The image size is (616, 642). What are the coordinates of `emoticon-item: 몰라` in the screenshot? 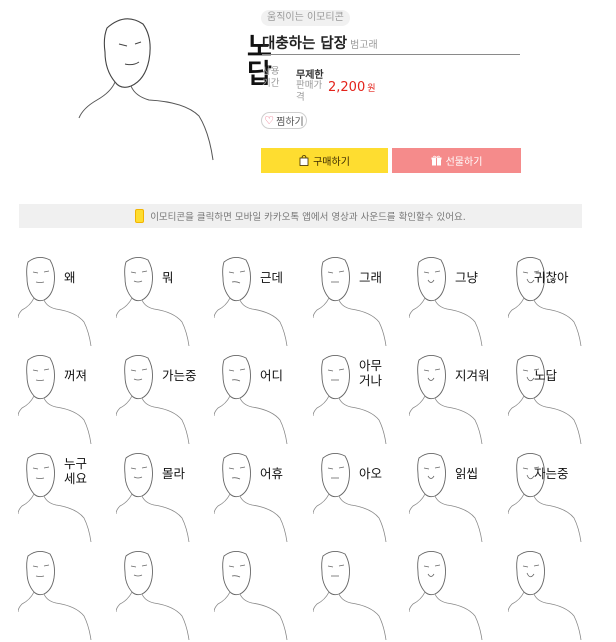 It's located at (166, 496).